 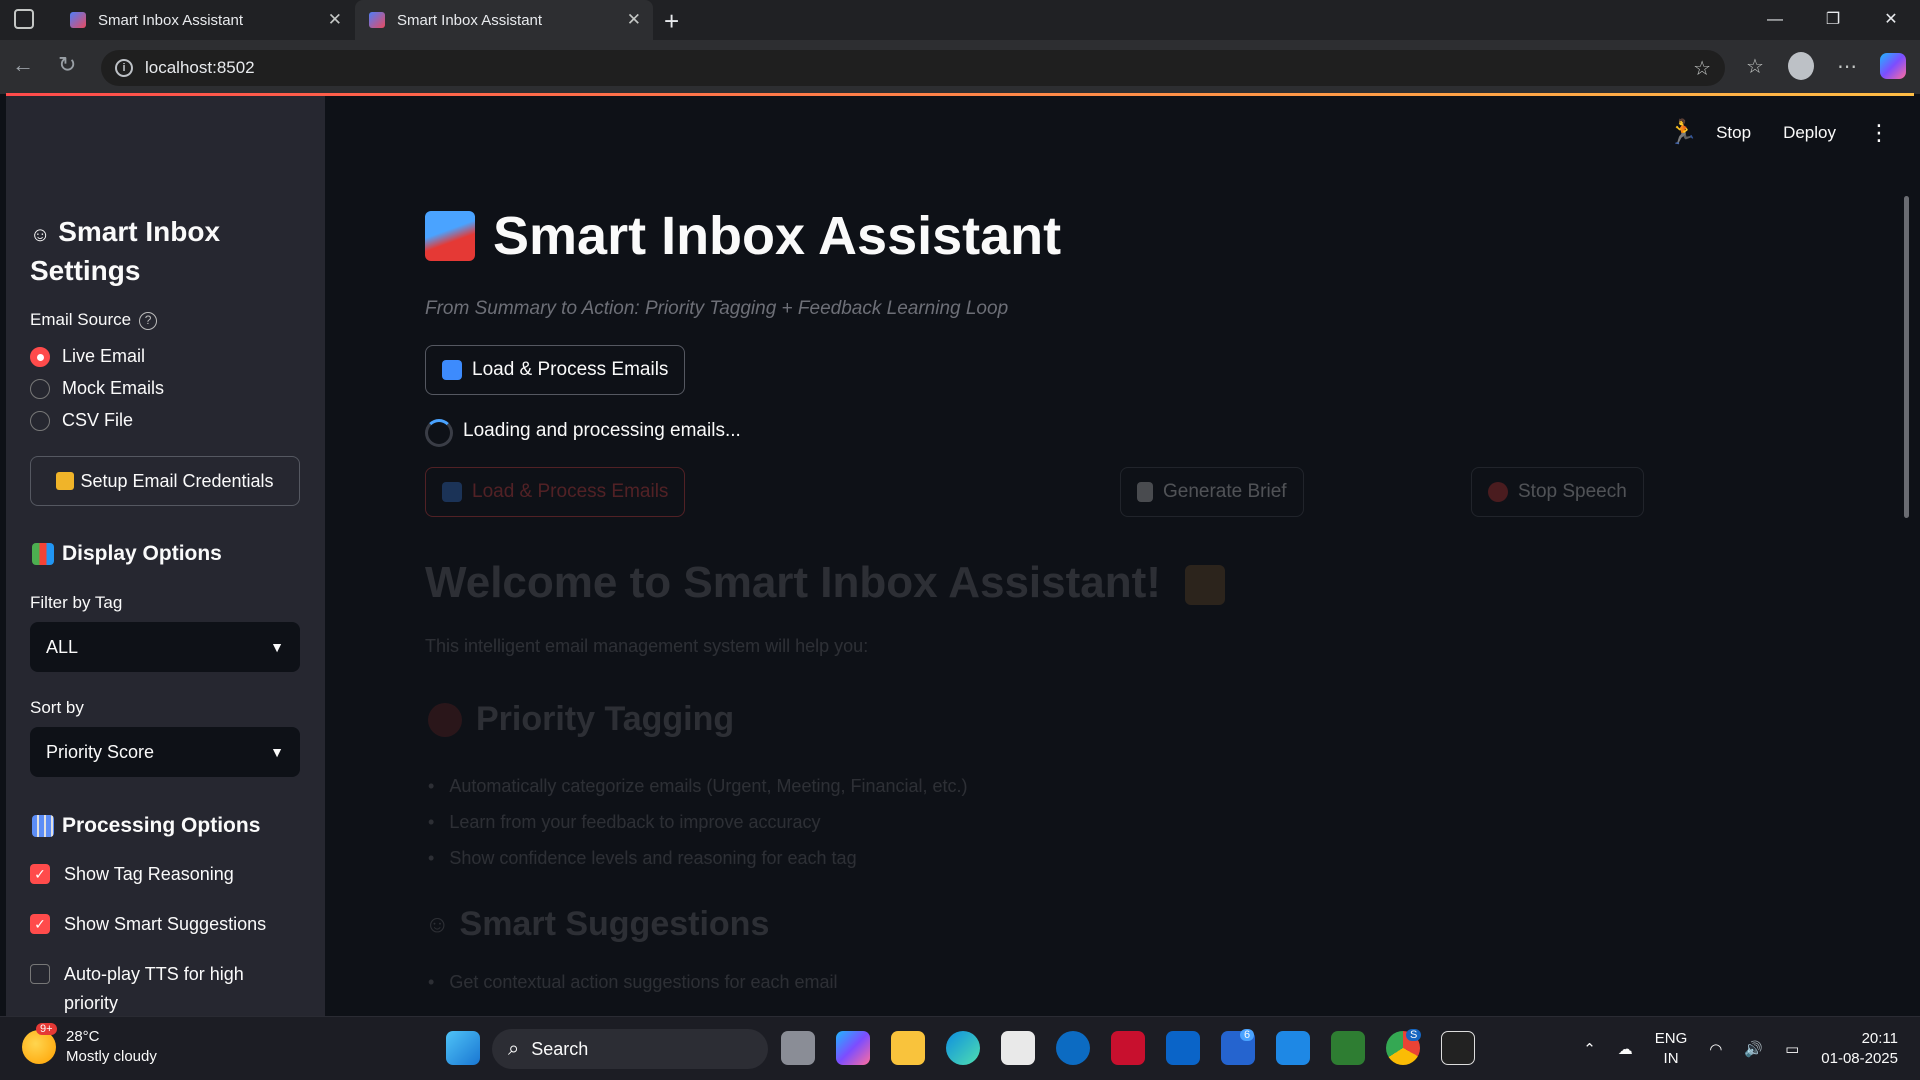 What do you see at coordinates (463, 1048) in the screenshot?
I see `windows-start-icon` at bounding box center [463, 1048].